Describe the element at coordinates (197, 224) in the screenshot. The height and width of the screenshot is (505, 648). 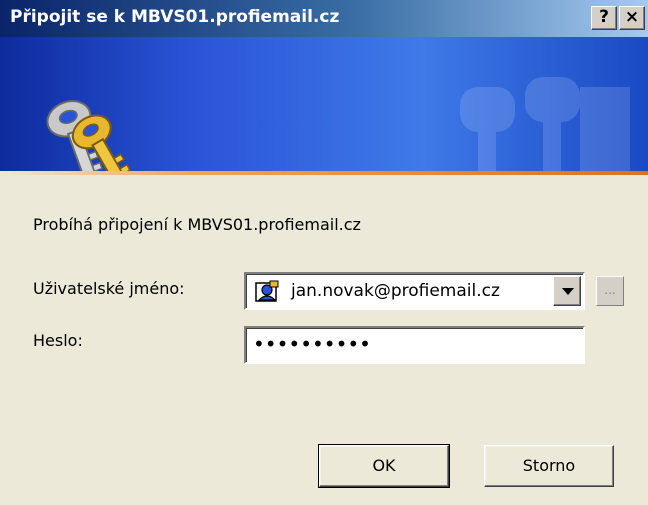
I see `connecting-message: Probíhá připojení k MBVS01.profiemail.cz` at that location.